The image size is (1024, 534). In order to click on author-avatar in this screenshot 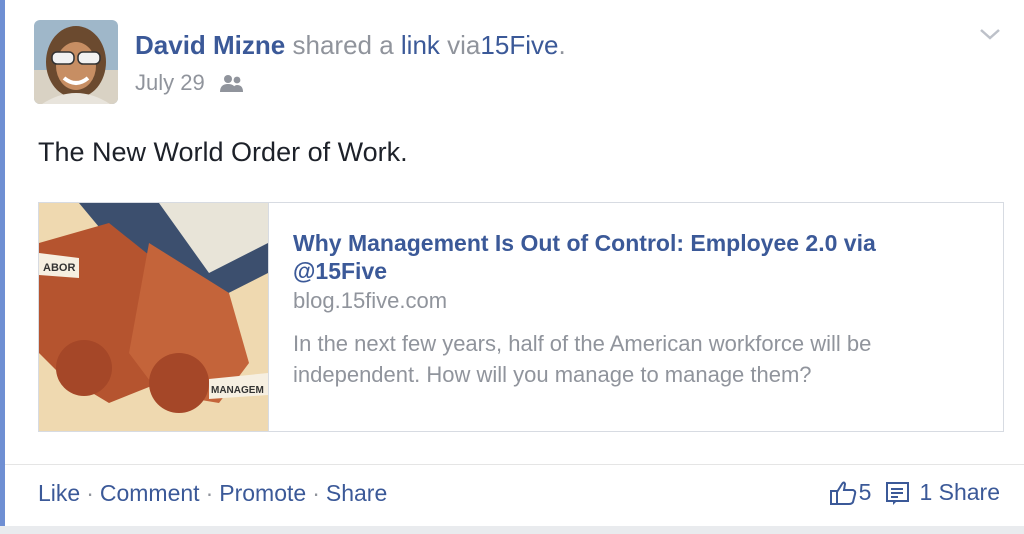, I will do `click(76, 62)`.